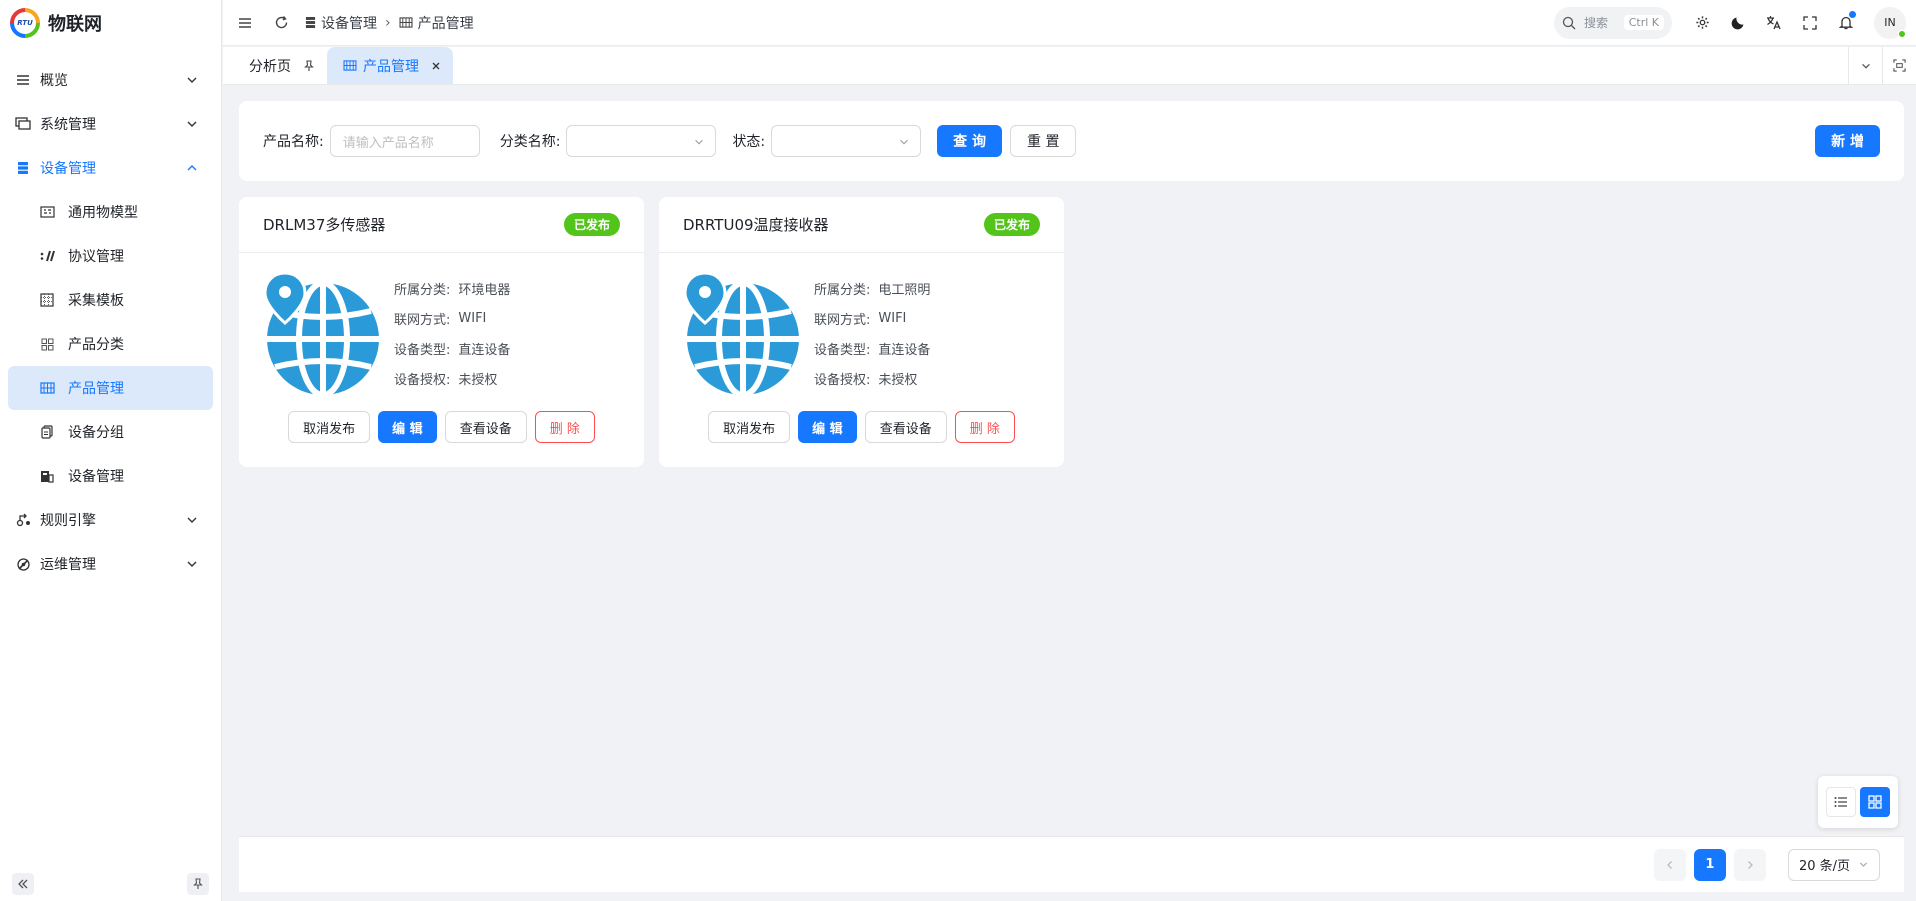 This screenshot has height=901, width=1916. What do you see at coordinates (1043, 141) in the screenshot?
I see `reset-button: 重 置` at bounding box center [1043, 141].